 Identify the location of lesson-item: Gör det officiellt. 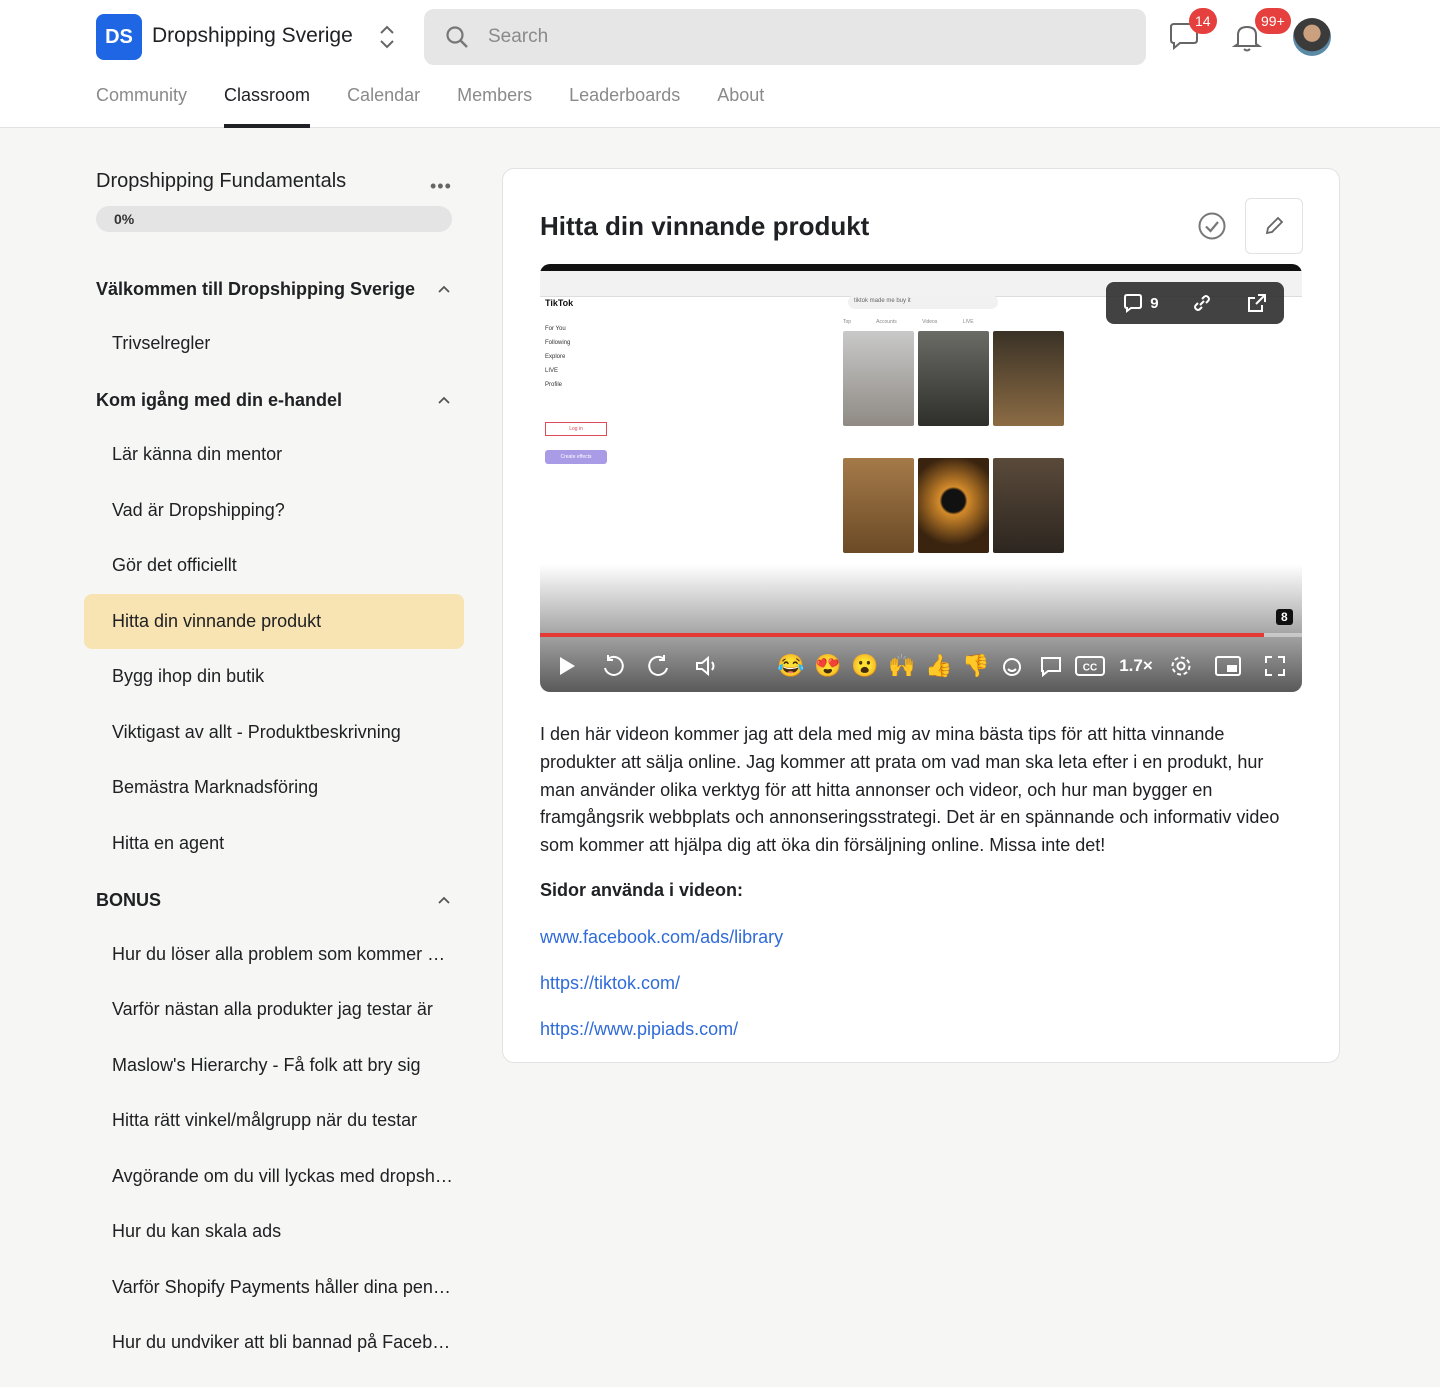
(274, 565).